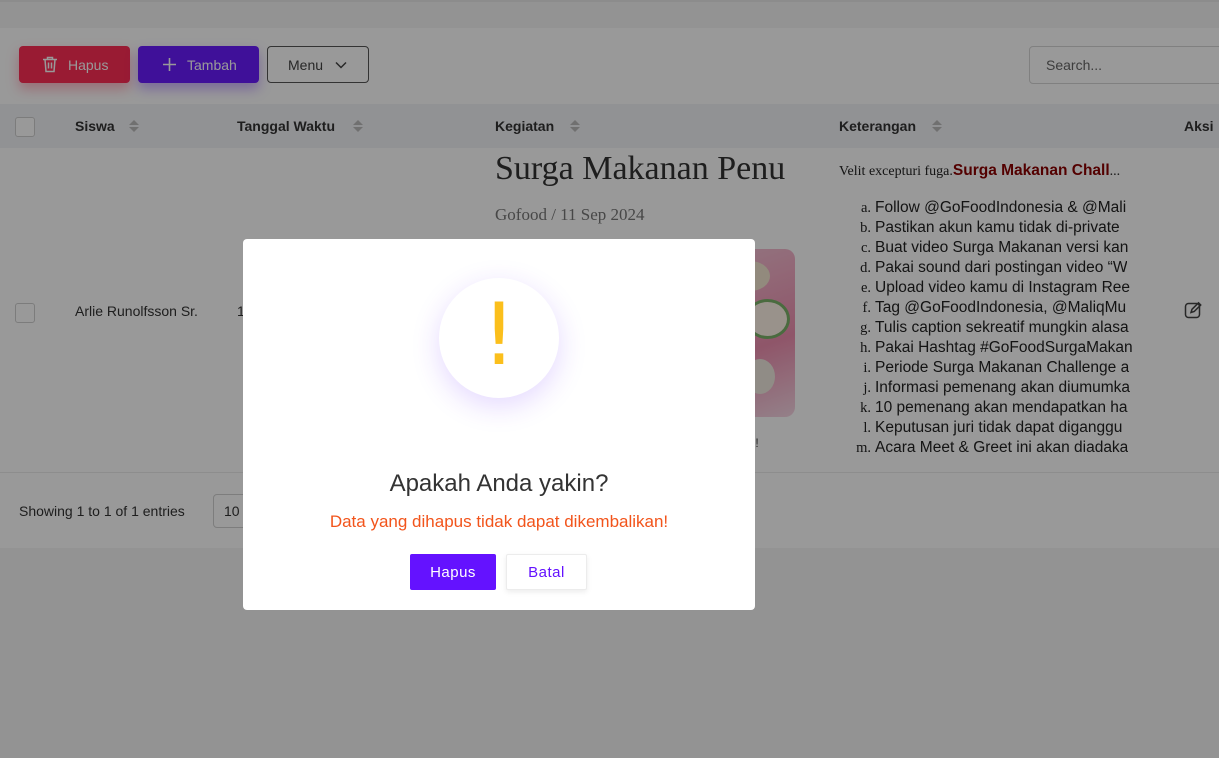  Describe the element at coordinates (499, 335) in the screenshot. I see `warning-glyph: !` at that location.